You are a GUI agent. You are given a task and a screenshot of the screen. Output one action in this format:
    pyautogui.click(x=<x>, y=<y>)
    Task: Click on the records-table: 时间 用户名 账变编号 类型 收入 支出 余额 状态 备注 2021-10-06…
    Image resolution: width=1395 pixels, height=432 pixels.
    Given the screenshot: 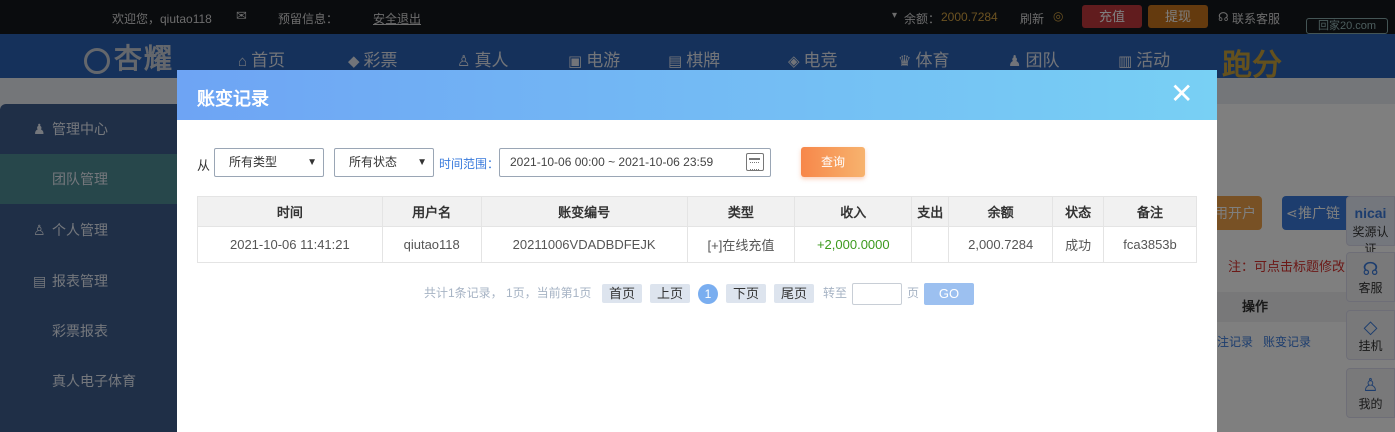 What is the action you would take?
    pyautogui.click(x=697, y=229)
    